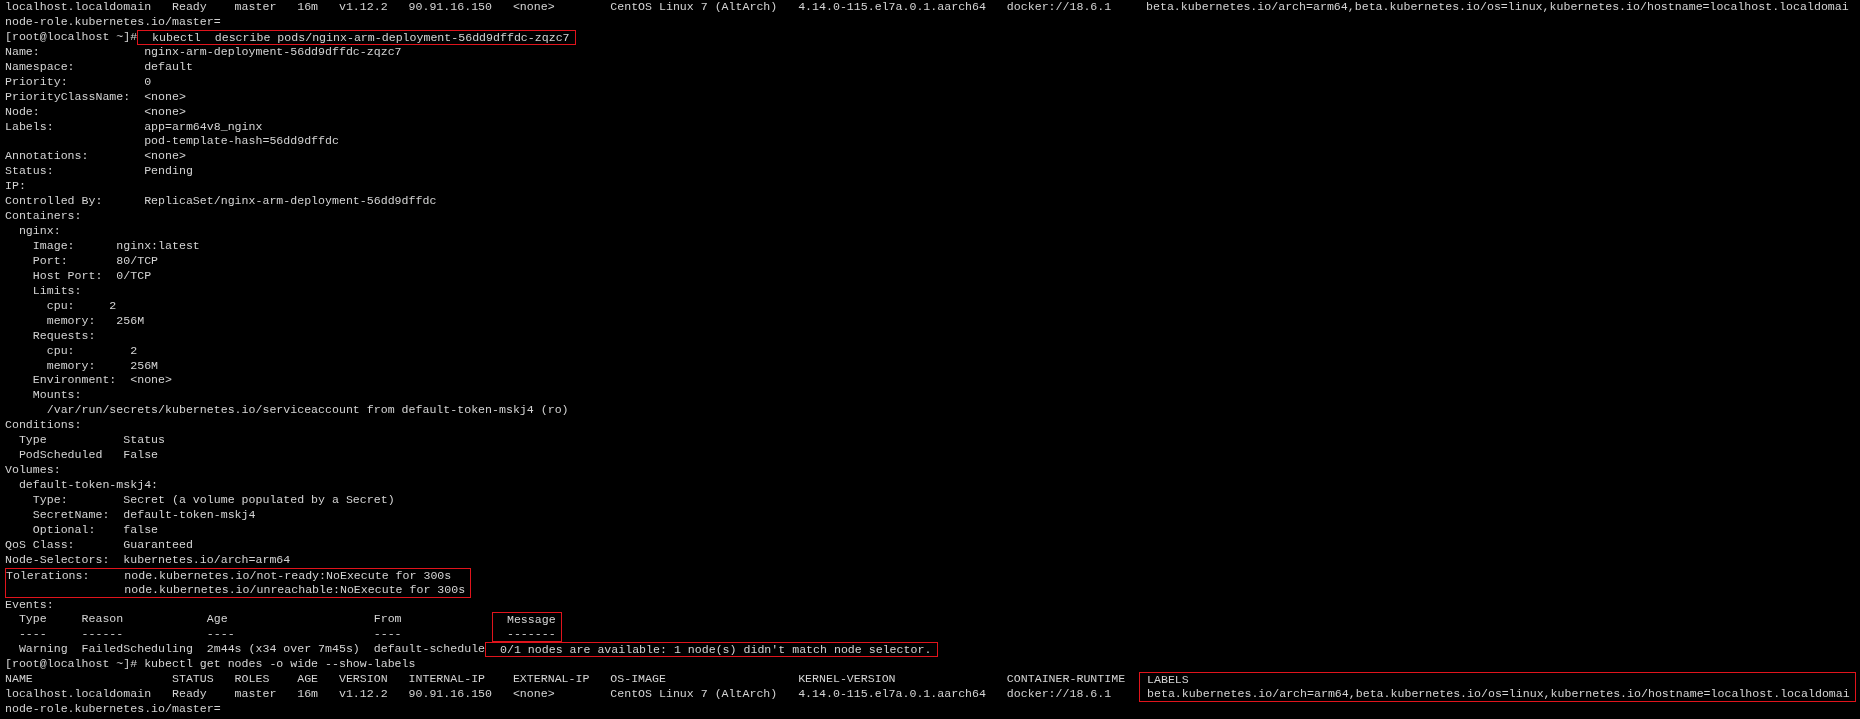  Describe the element at coordinates (711, 650) in the screenshot. I see `highlighted-text: 0/1 nodes are available: 1 node(s) didn't match node selector.` at that location.